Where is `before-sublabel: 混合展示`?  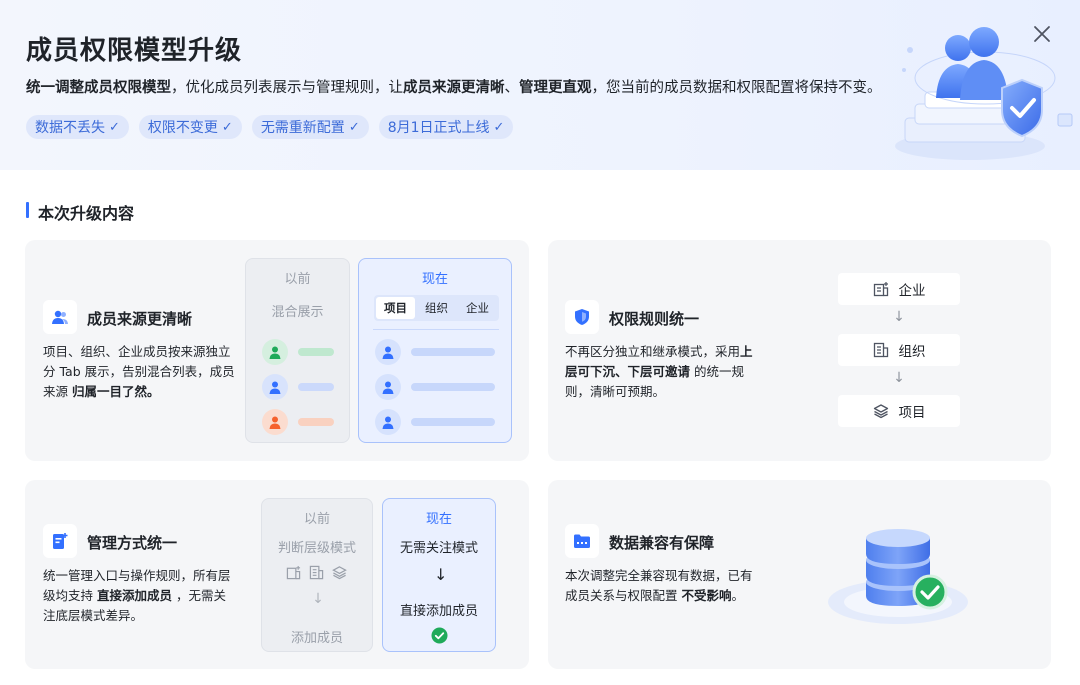
before-sublabel: 混合展示 is located at coordinates (297, 312).